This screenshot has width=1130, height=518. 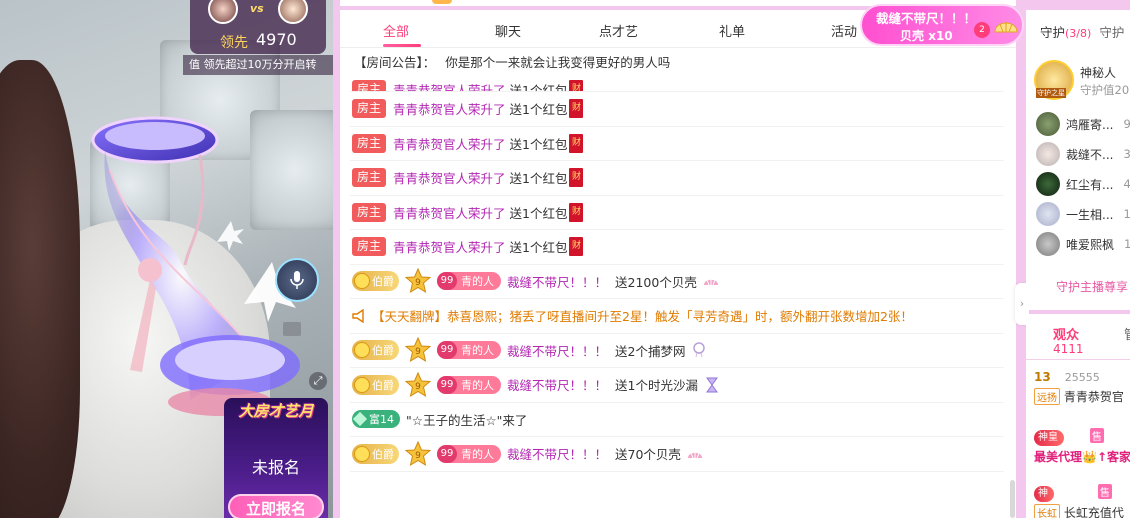 I want to click on audience-row: 13 25555, so click(x=1082, y=377).